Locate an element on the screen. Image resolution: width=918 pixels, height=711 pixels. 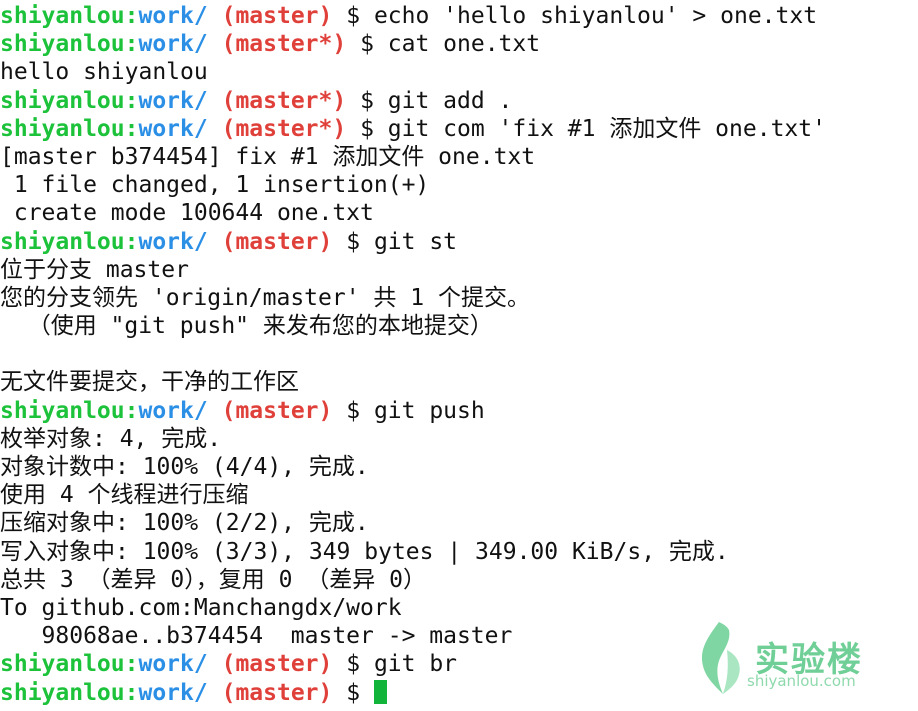
output-line: 压缩对象中: 100% (2/2), 完成. is located at coordinates (184, 523).